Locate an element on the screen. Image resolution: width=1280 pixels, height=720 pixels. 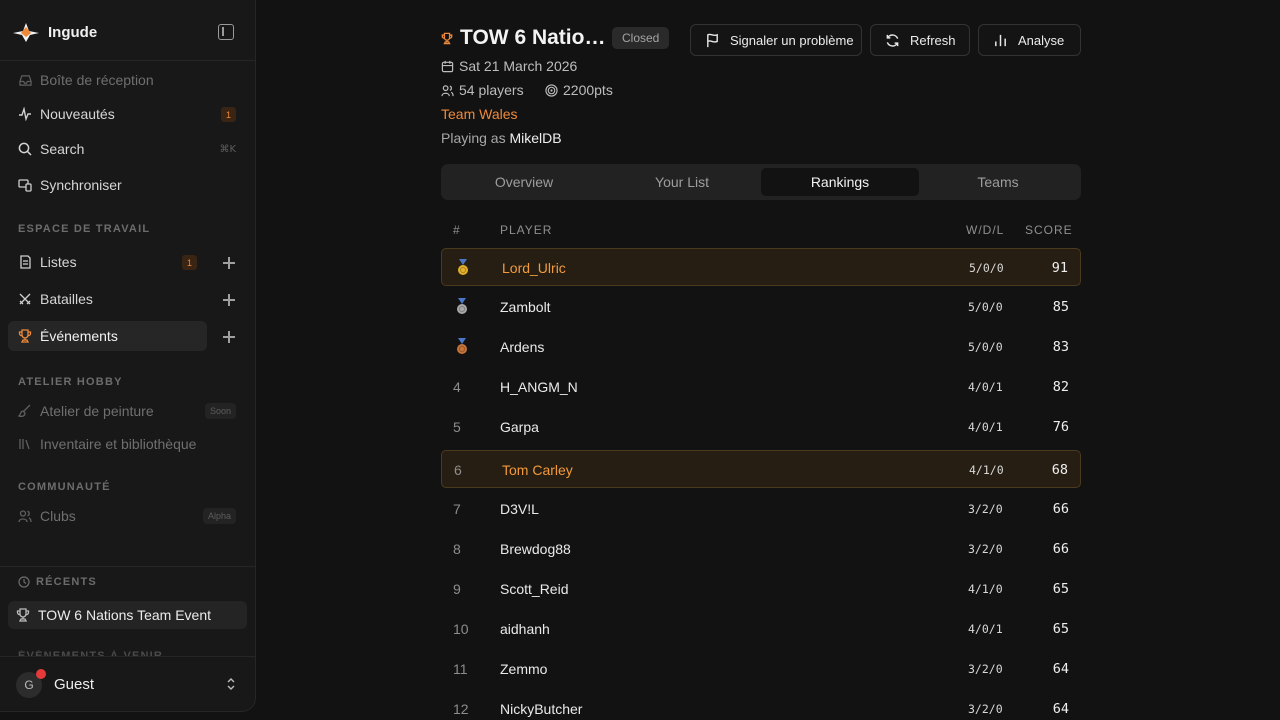
player-name: Zambolt is located at coordinates (525, 307).